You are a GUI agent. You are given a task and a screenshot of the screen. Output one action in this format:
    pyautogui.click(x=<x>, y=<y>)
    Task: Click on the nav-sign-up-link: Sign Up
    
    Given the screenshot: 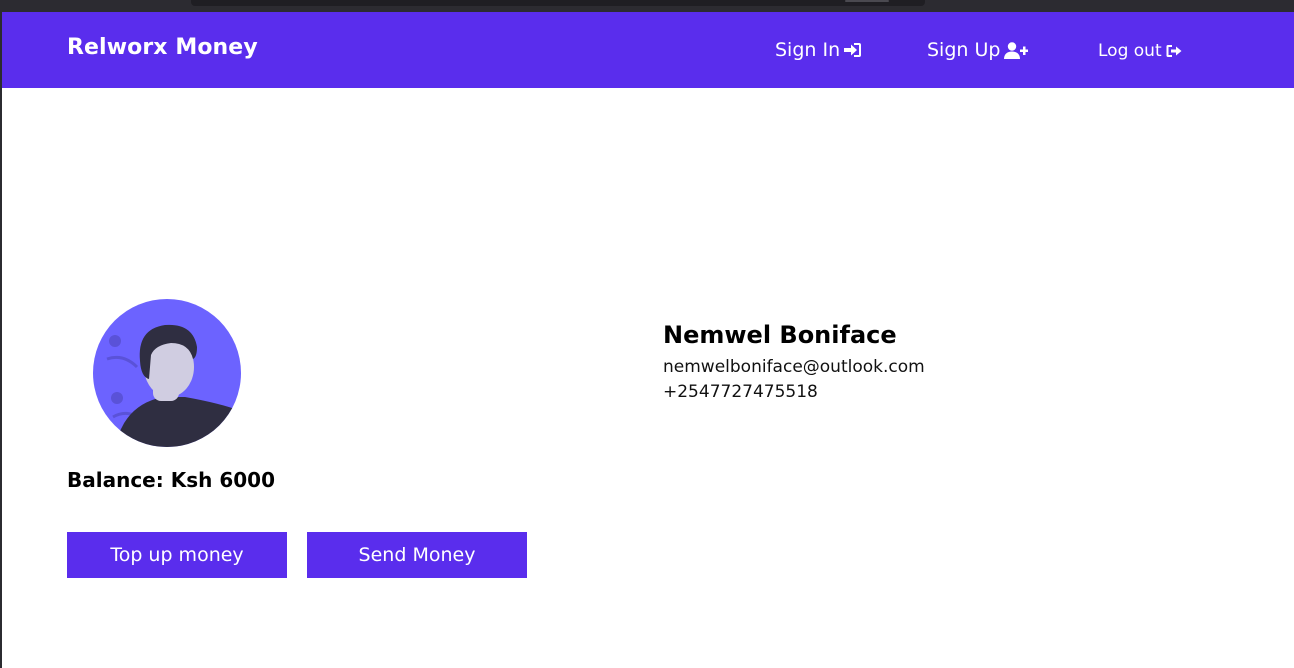 What is the action you would take?
    pyautogui.click(x=978, y=50)
    